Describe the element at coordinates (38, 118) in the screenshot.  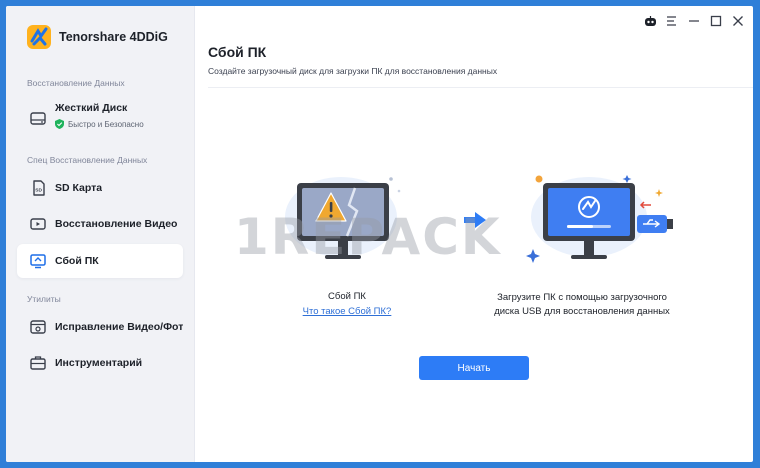
I see `hard-disk-icon` at that location.